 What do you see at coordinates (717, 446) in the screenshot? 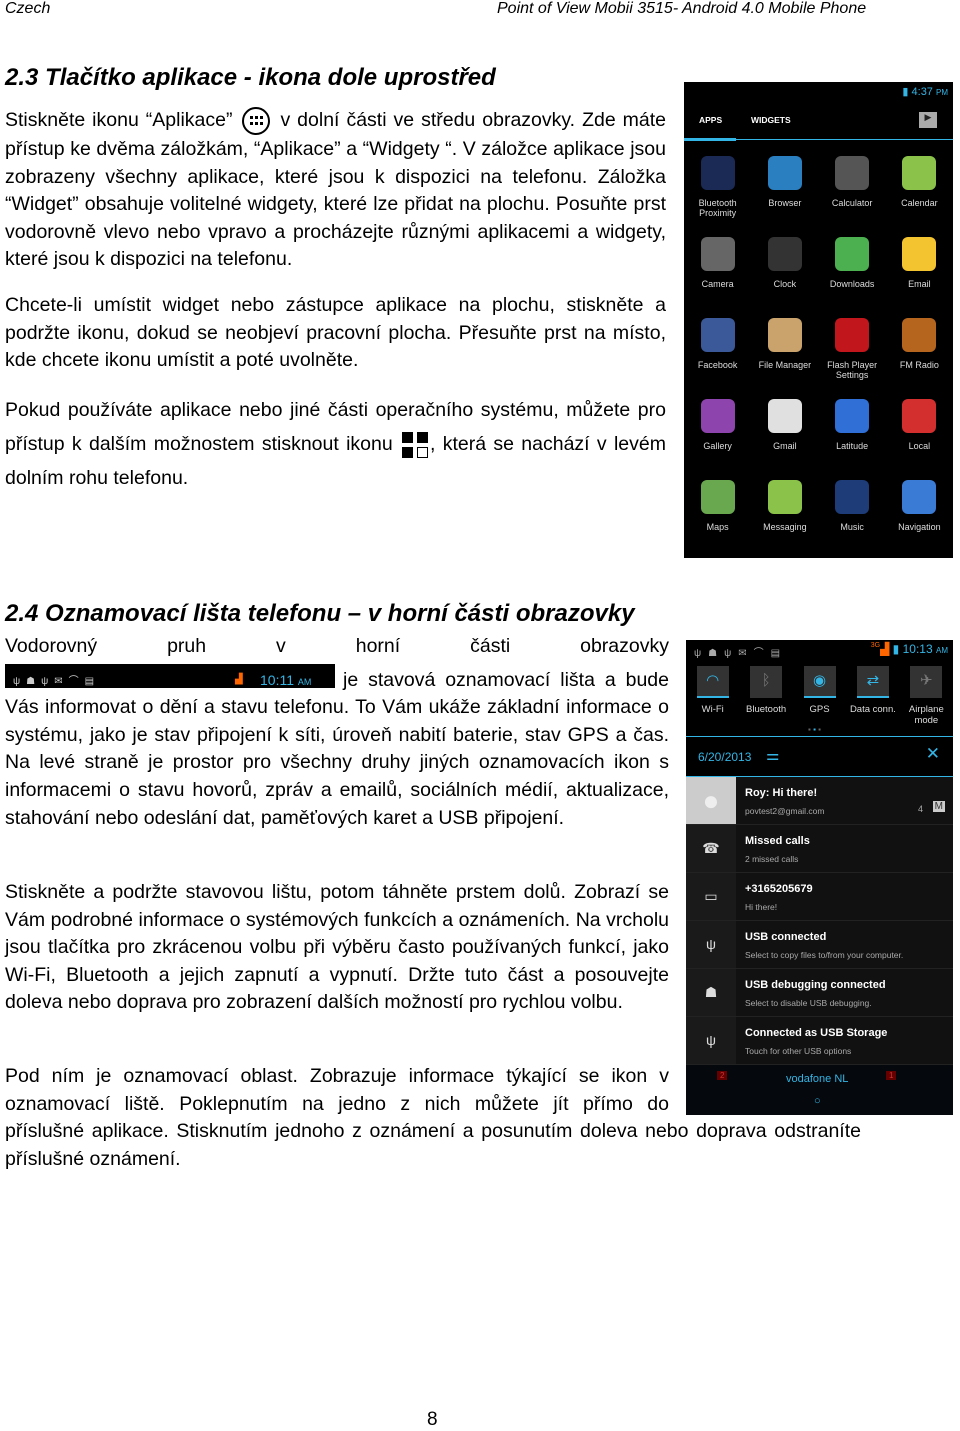
I see `app-label: Gallery` at bounding box center [717, 446].